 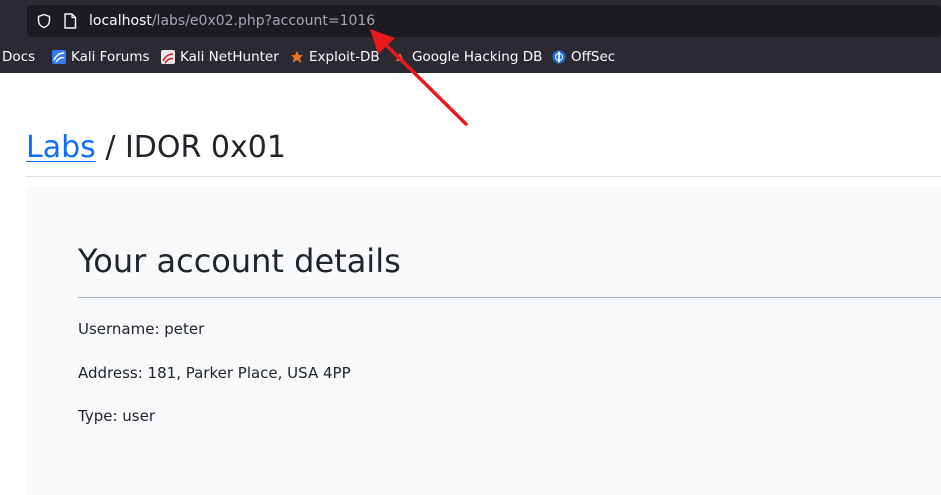 I want to click on bookmark-label: Kali Forums, so click(x=110, y=57).